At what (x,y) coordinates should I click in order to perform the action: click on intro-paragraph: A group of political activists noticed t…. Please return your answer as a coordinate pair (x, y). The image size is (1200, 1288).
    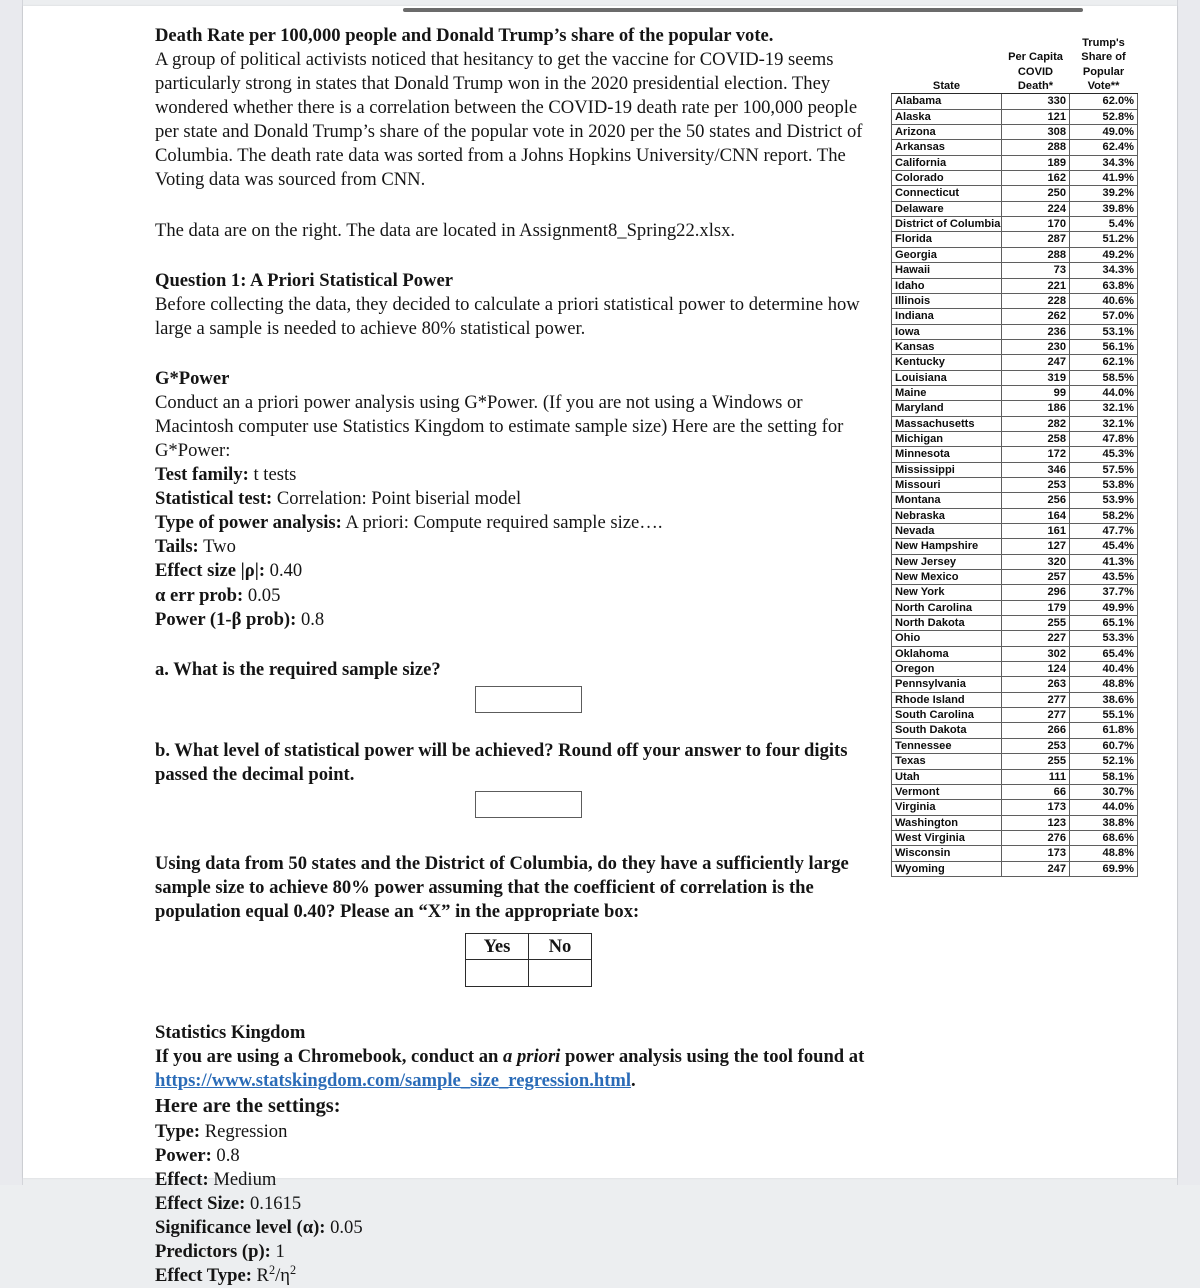
    Looking at the image, I should click on (509, 120).